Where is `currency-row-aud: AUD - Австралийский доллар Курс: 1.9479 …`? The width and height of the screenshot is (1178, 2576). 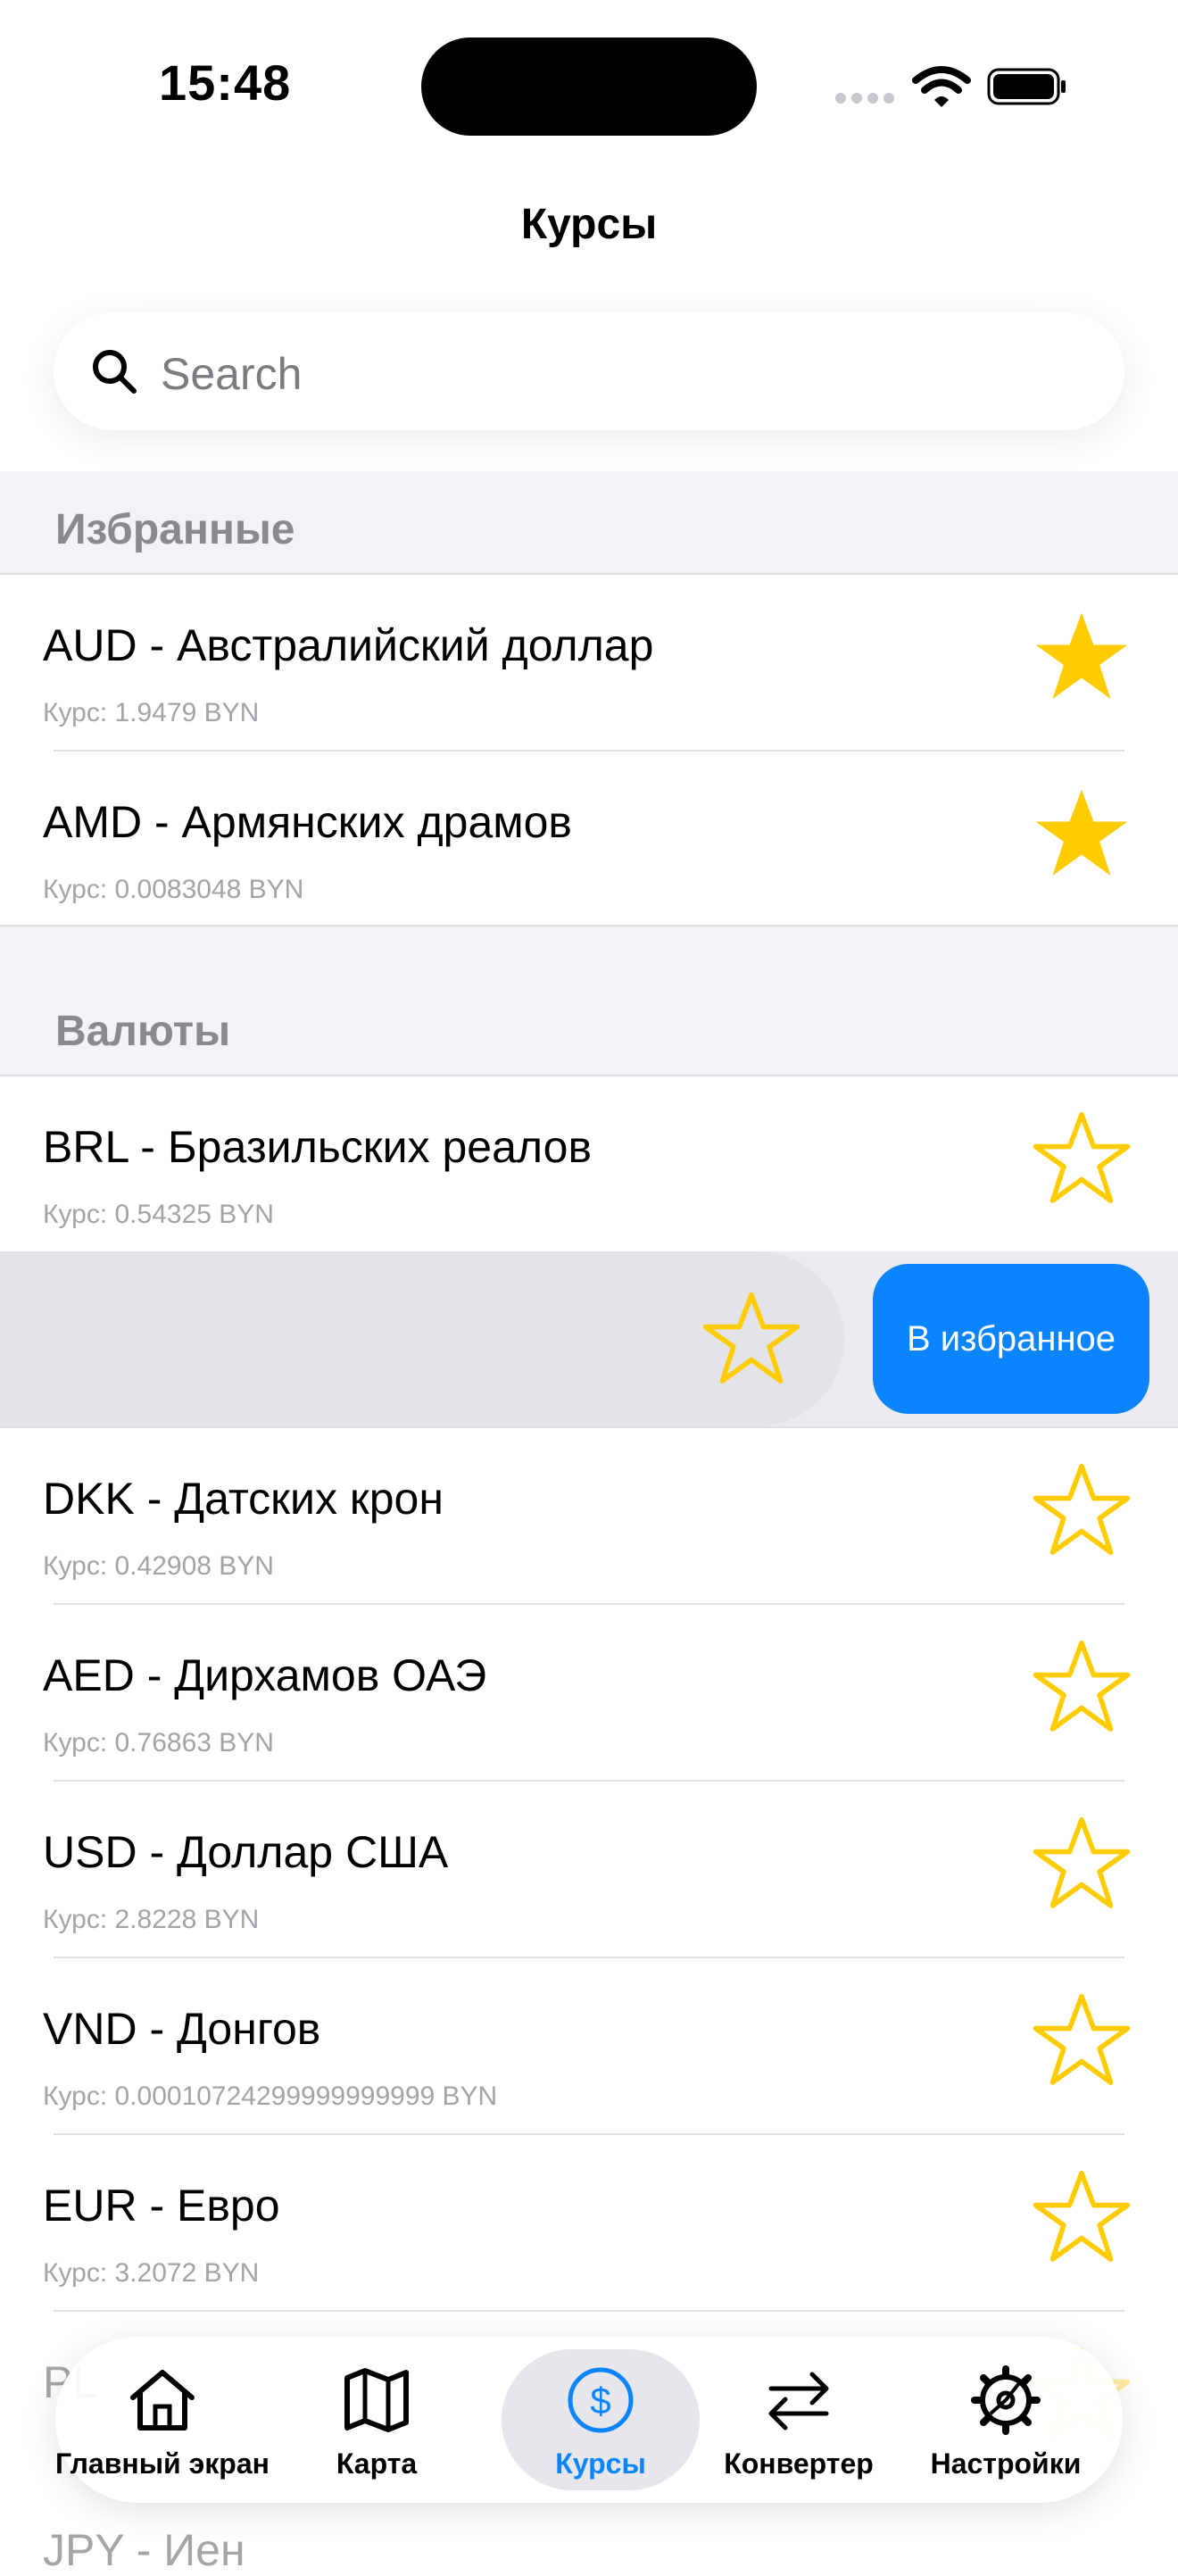 currency-row-aud: AUD - Австралийский доллар Курс: 1.9479 … is located at coordinates (589, 663).